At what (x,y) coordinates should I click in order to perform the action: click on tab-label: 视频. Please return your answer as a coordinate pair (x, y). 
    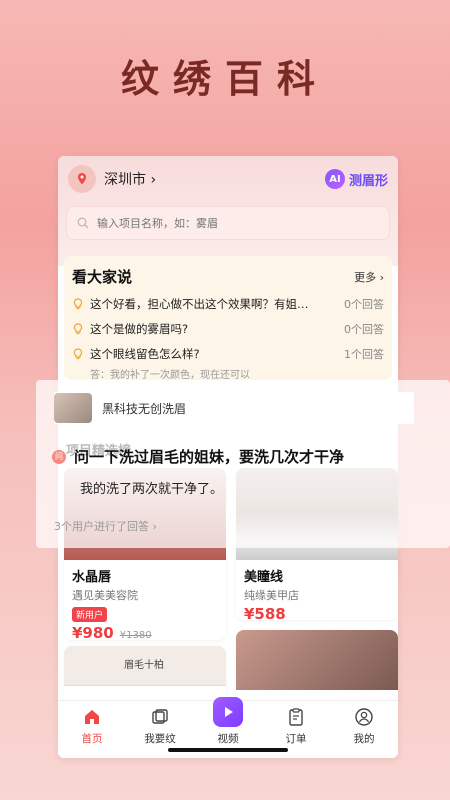
    Looking at the image, I should click on (228, 739).